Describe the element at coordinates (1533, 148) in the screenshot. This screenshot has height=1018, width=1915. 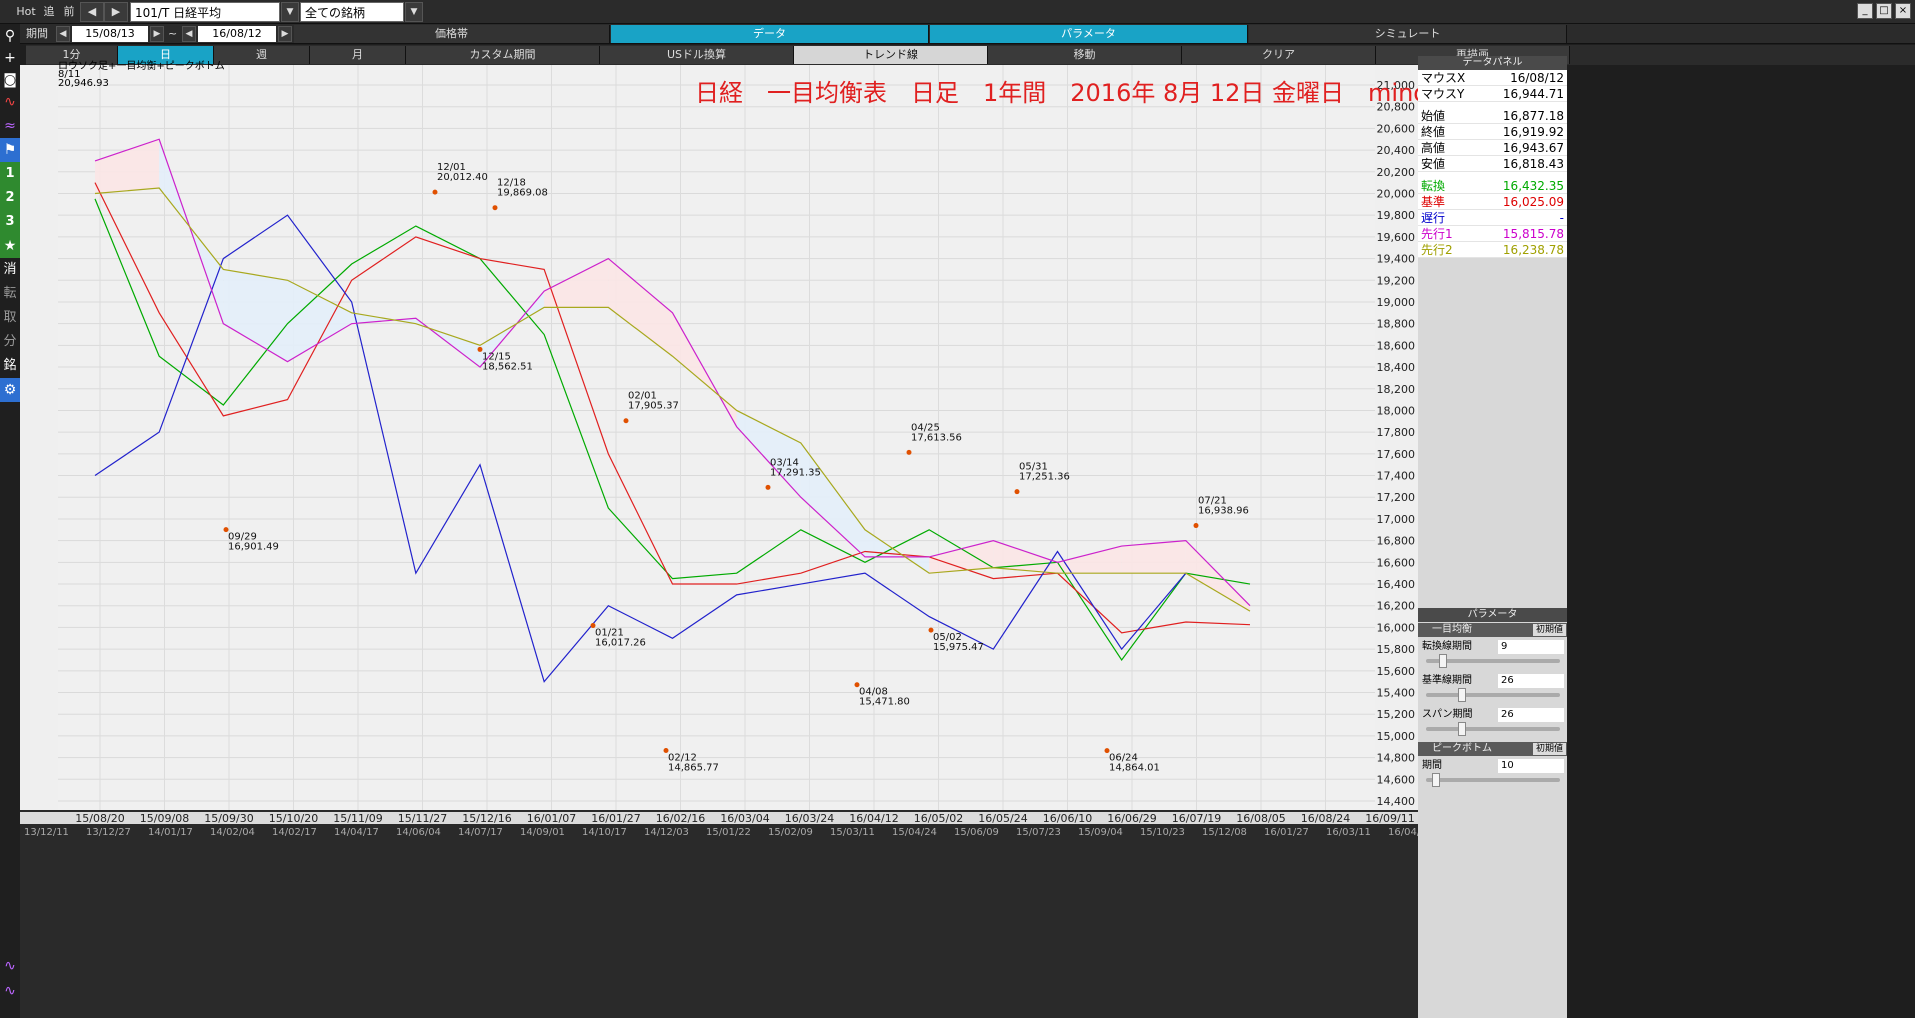
I see `dp-value: 16,943.67` at that location.